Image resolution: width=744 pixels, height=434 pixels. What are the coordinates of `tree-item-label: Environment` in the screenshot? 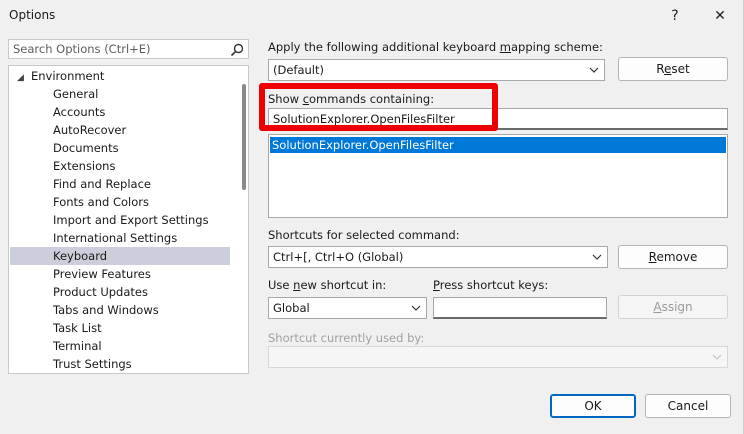 It's located at (68, 76).